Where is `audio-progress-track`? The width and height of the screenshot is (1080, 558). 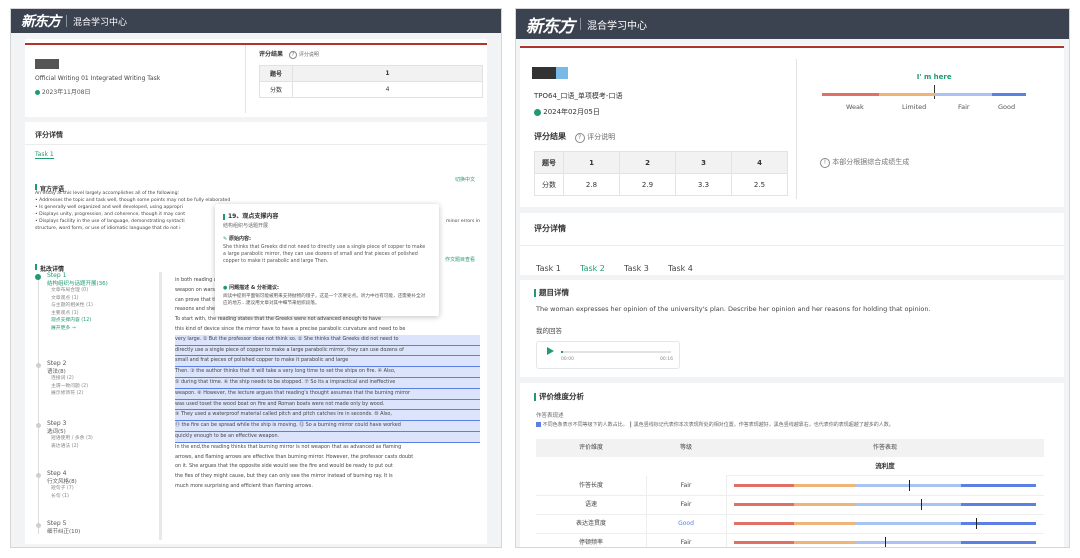
audio-progress-track is located at coordinates (616, 352).